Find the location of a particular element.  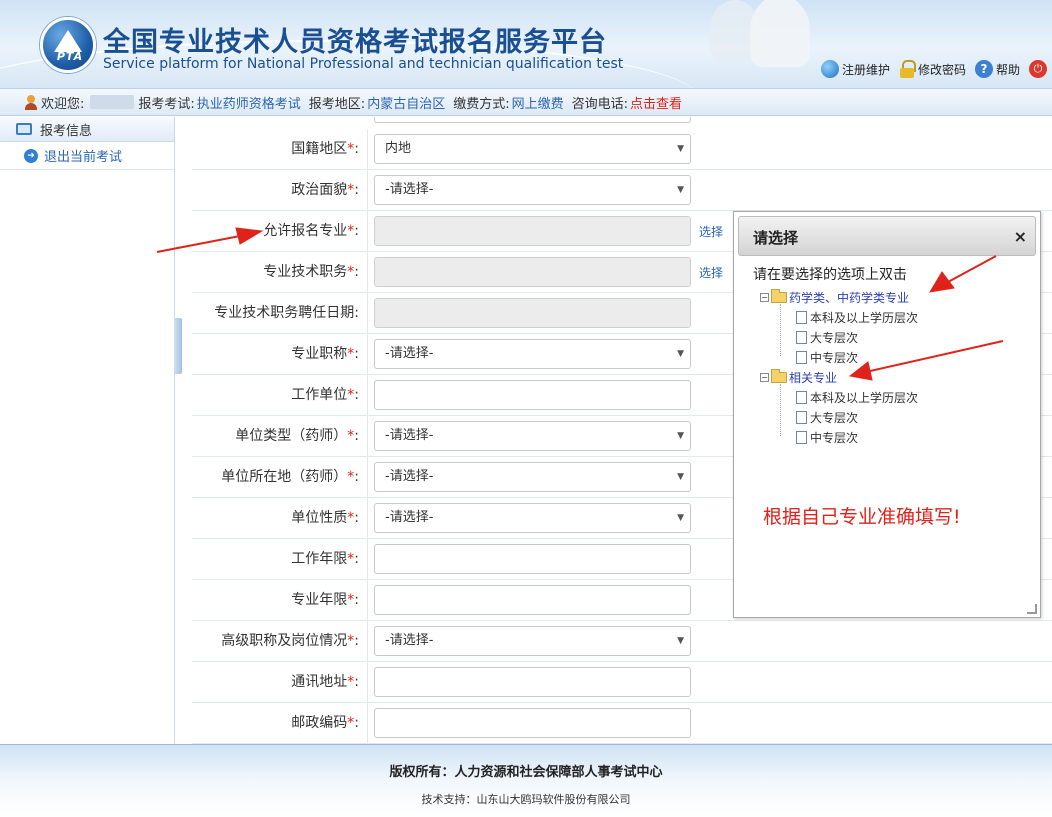

field-label-text: 通讯地址 is located at coordinates (319, 682).